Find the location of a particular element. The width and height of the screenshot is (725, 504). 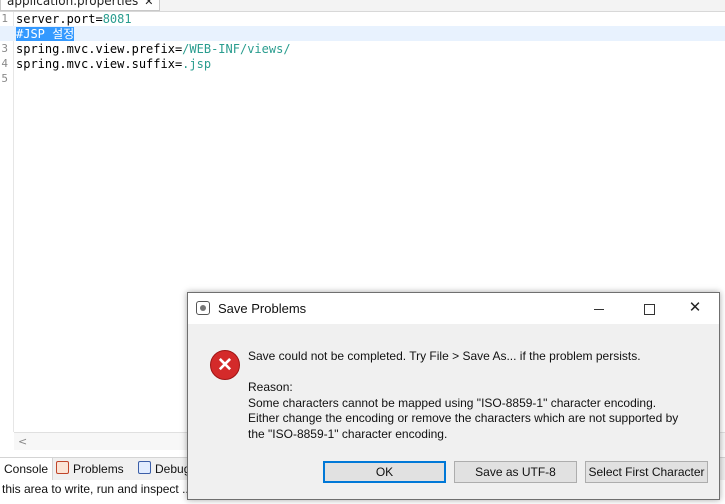

line-number: 4 is located at coordinates (4, 63).